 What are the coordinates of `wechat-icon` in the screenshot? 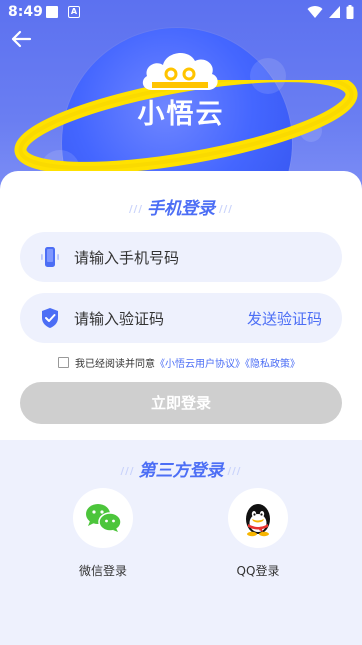 It's located at (104, 518).